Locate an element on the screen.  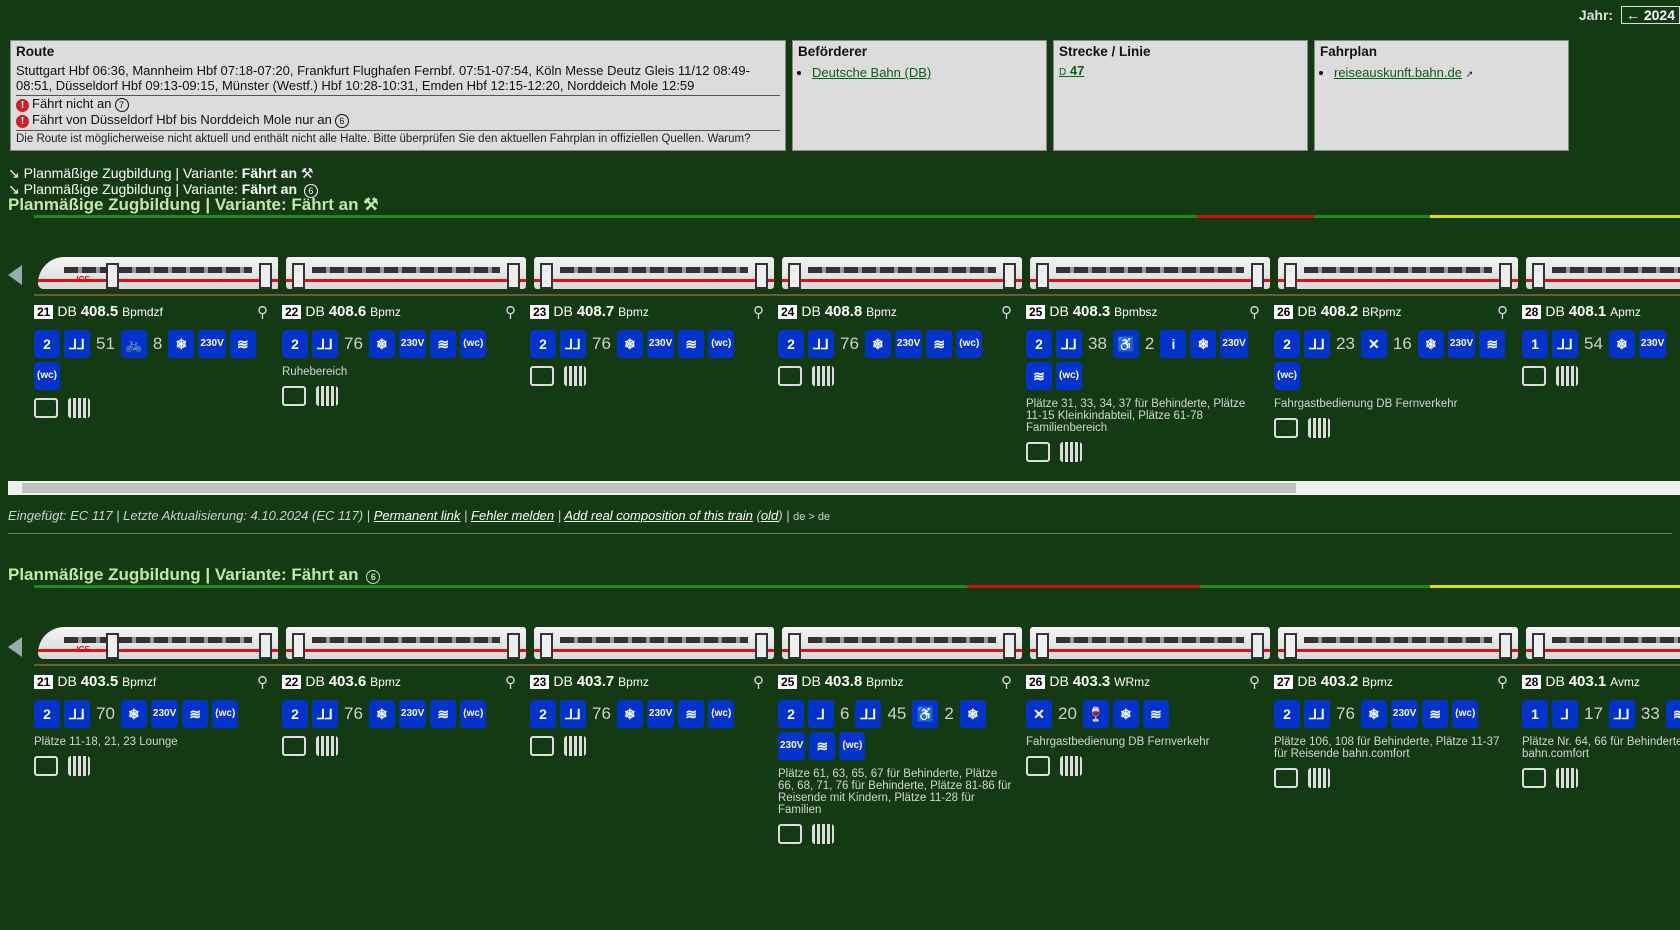
car-type: WRmz is located at coordinates (1132, 682).